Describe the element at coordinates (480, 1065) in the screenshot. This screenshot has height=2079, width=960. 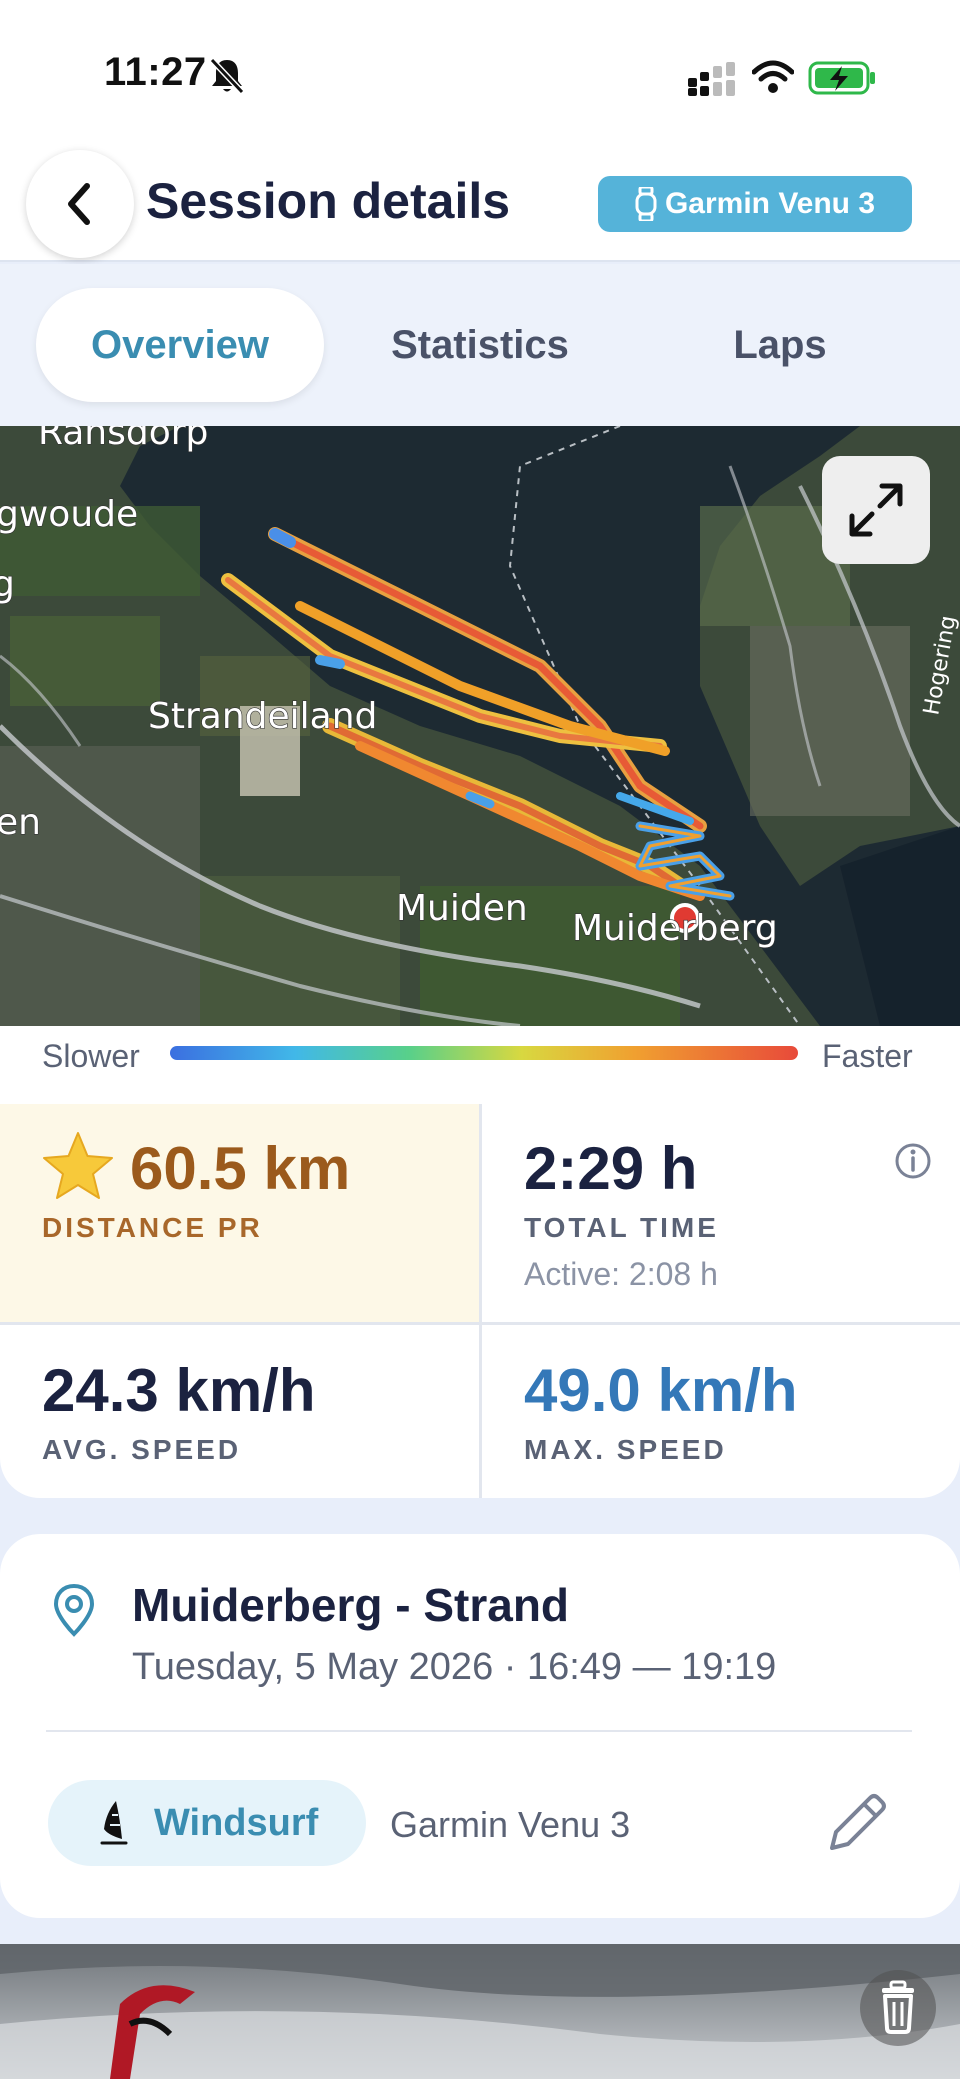
I see `speed-legend` at that location.